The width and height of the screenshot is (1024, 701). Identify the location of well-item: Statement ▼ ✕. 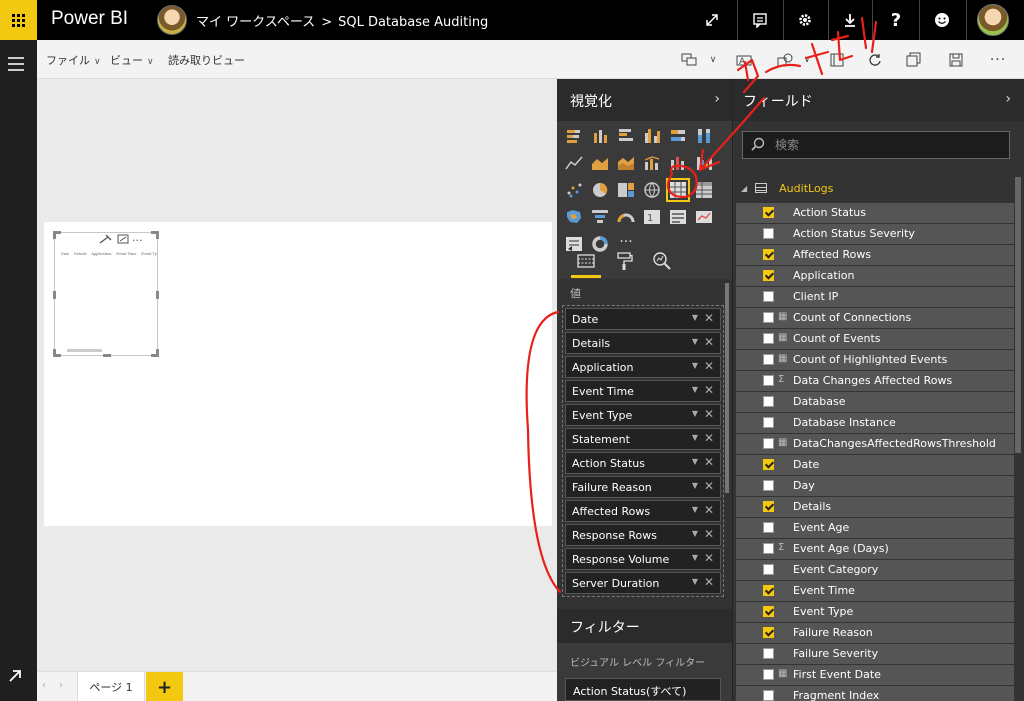
(643, 439).